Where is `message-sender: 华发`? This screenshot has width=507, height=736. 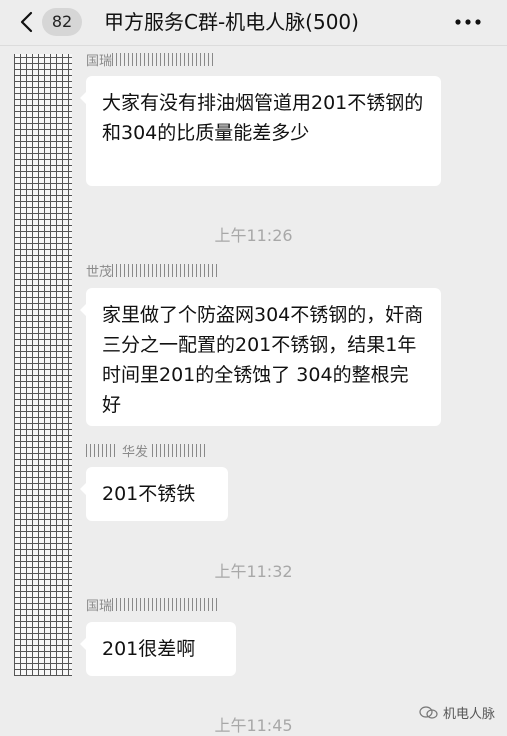
message-sender: 华发 is located at coordinates (146, 453).